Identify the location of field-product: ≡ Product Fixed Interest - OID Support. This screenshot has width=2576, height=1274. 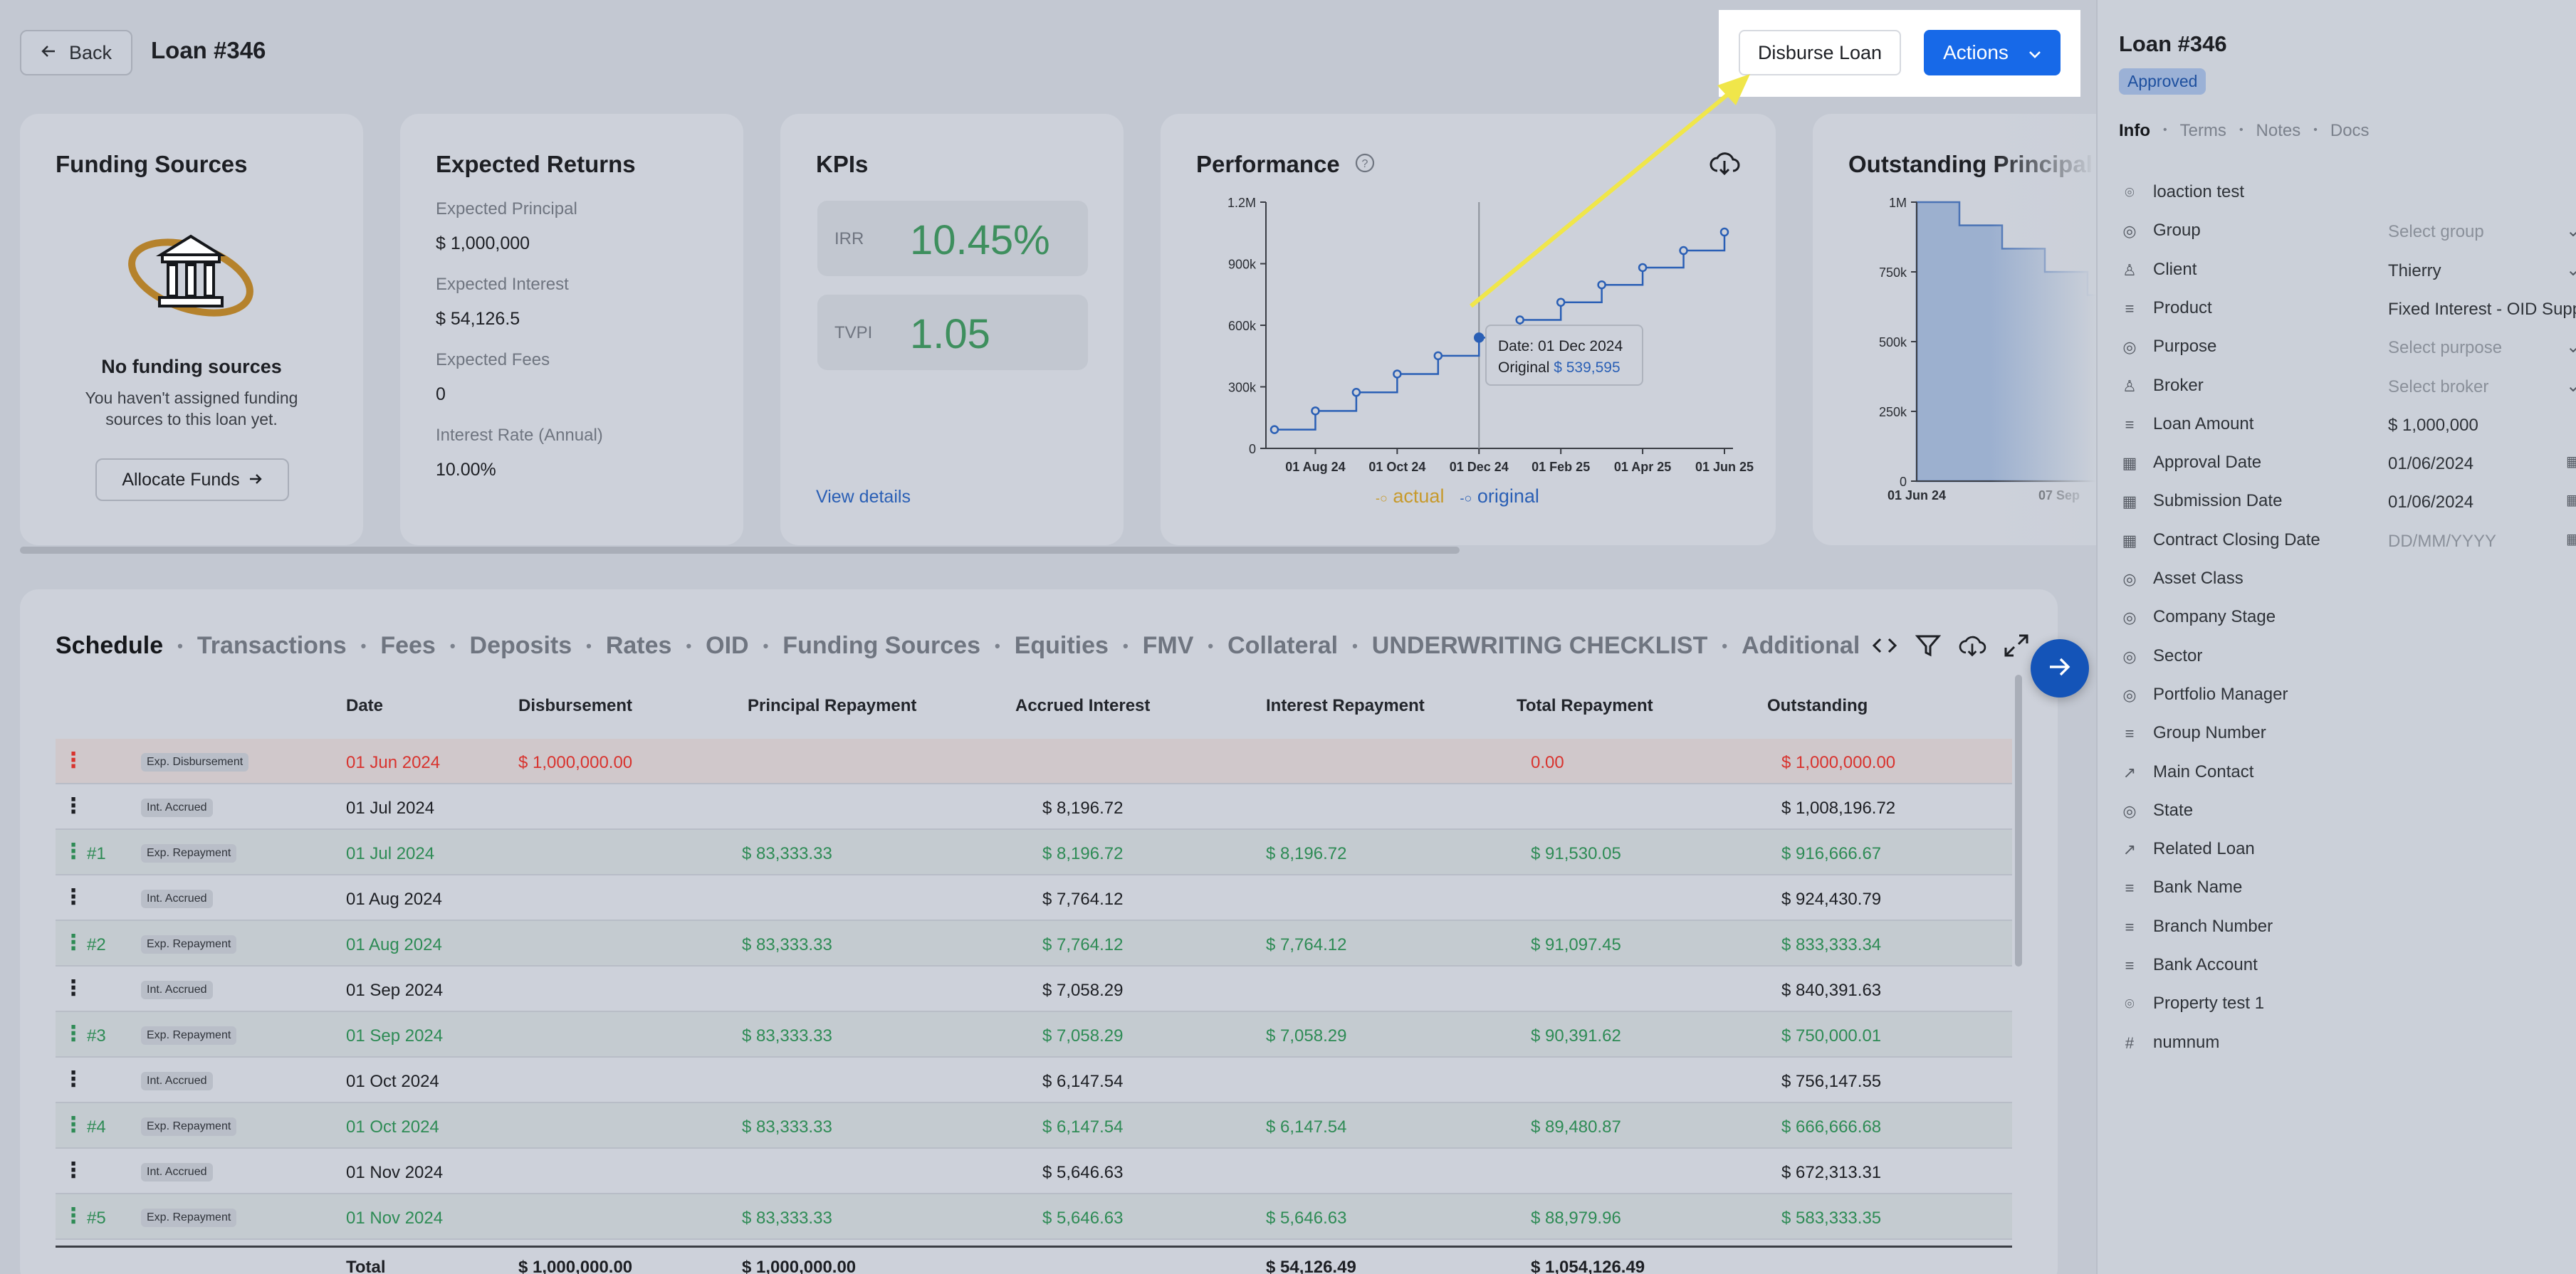
(2347, 316).